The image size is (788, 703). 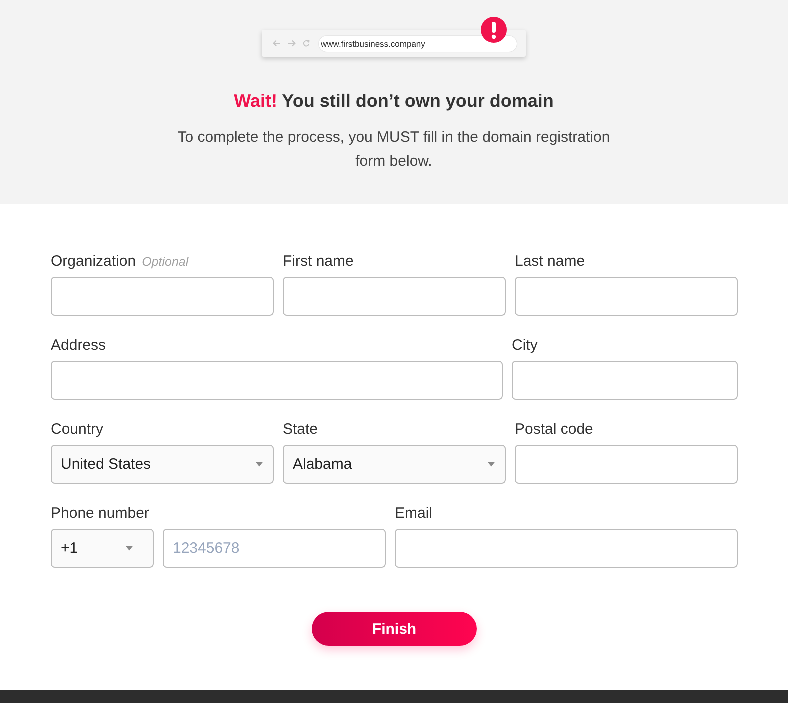 What do you see at coordinates (525, 345) in the screenshot?
I see `field-label: City` at bounding box center [525, 345].